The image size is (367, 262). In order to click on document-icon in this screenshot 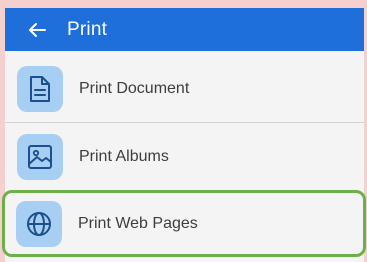, I will do `click(40, 88)`.